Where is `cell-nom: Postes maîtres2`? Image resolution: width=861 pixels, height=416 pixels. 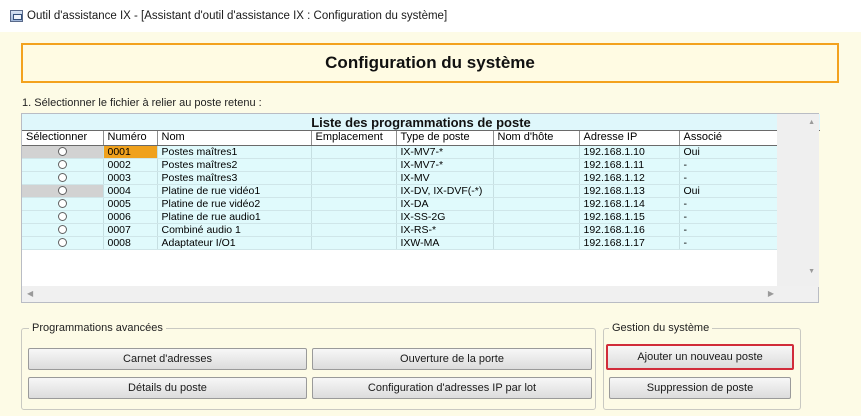
cell-nom: Postes maîtres2 is located at coordinates (234, 165).